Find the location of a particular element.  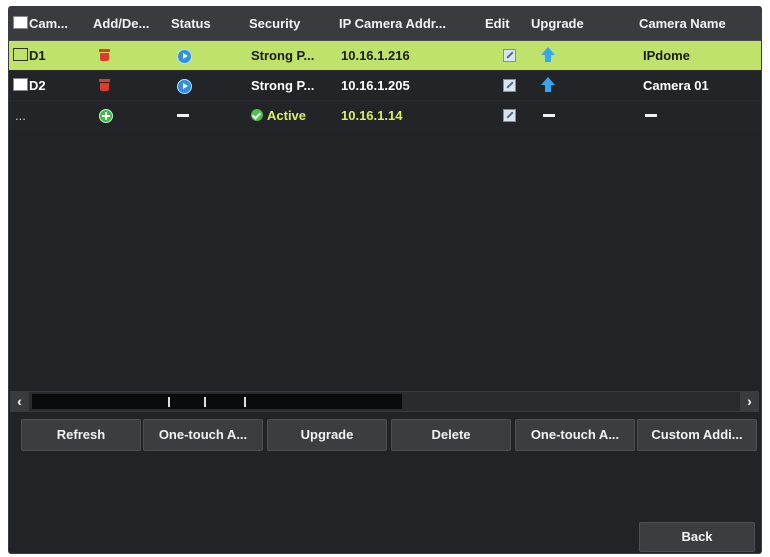

table-row: ... Active 10.16.1.14 is located at coordinates (385, 115).